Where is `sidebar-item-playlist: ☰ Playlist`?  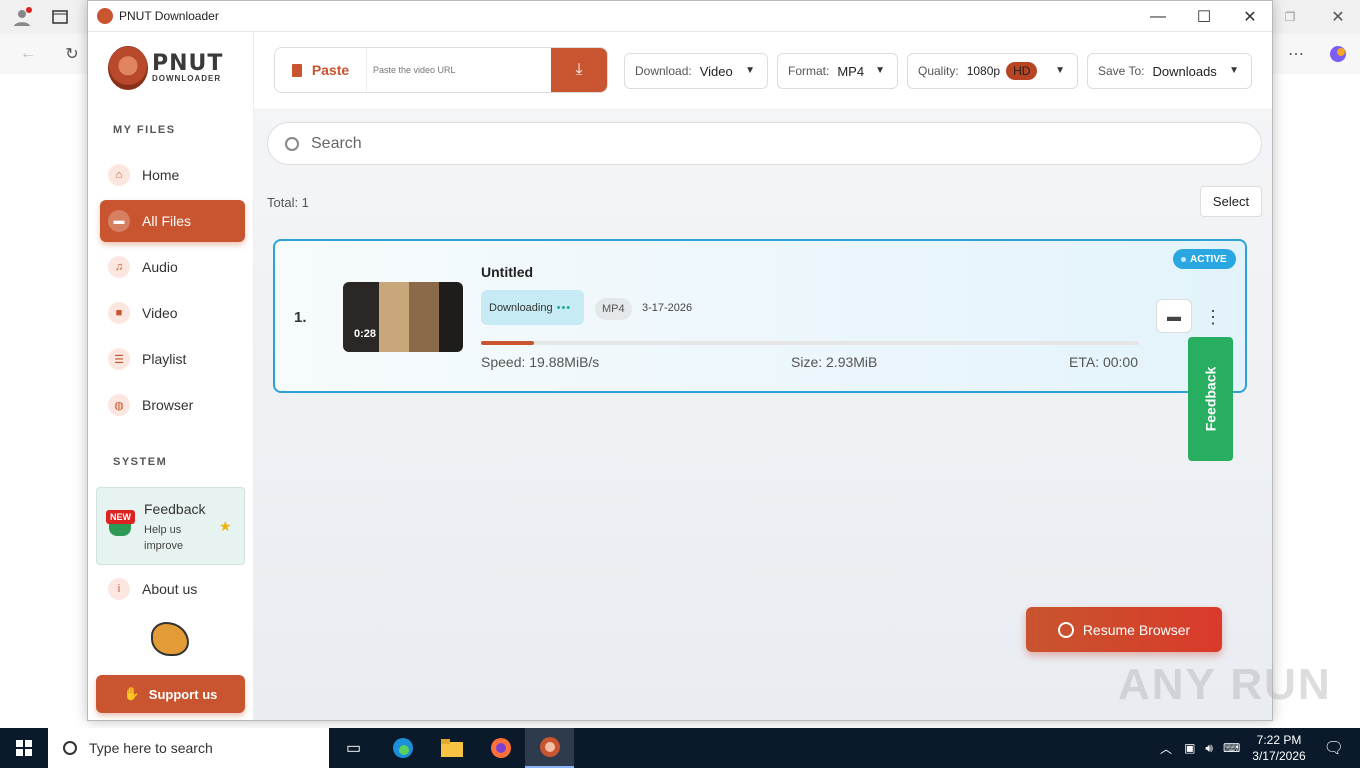
sidebar-item-playlist: ☰ Playlist is located at coordinates (172, 359).